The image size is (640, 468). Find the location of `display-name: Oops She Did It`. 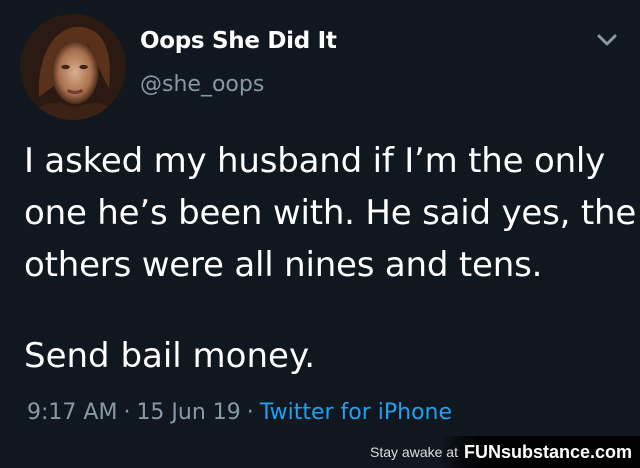

display-name: Oops She Did It is located at coordinates (238, 41).